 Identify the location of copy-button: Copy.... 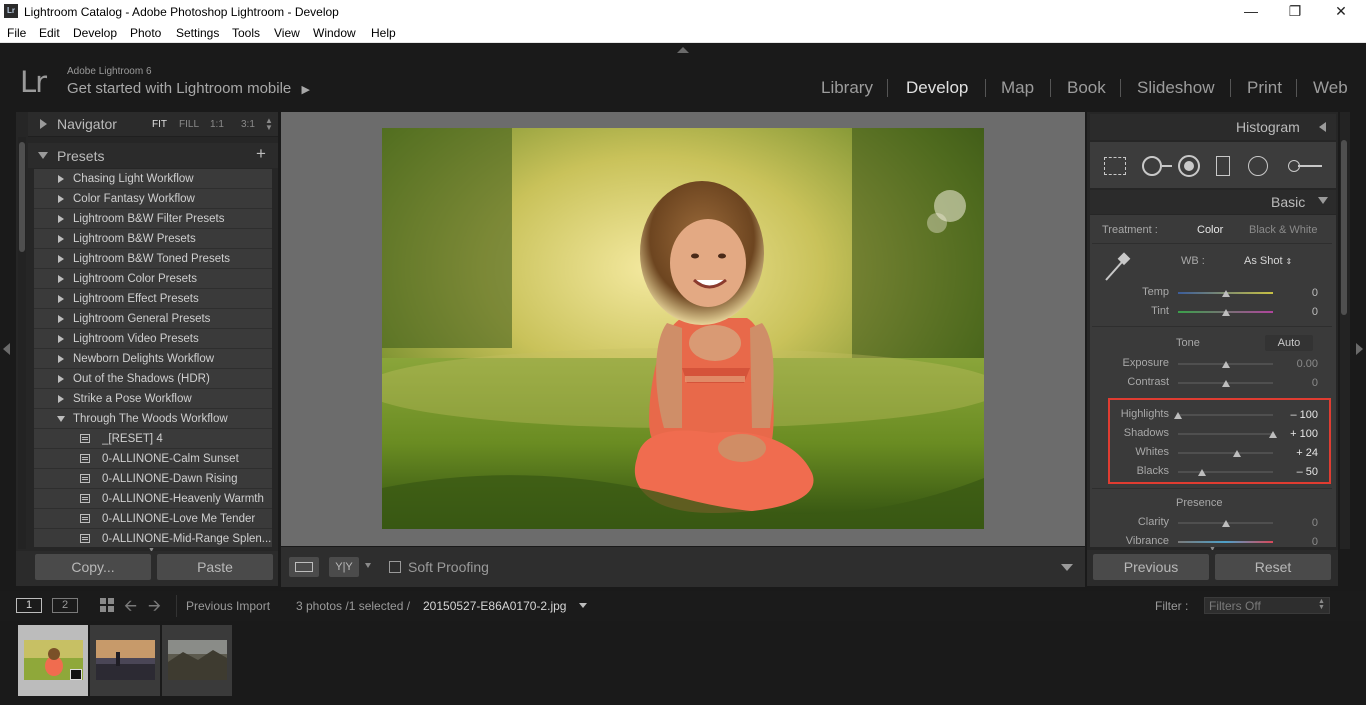
(93, 567).